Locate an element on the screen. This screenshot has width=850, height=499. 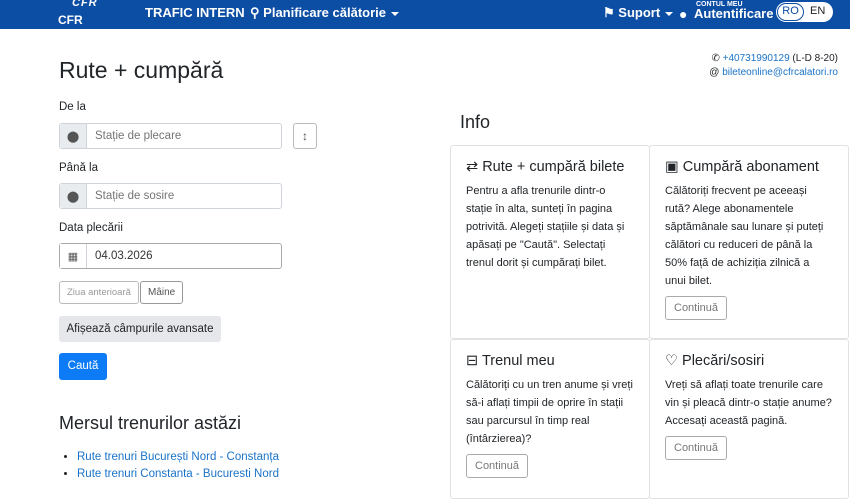
phone-link: +40731990129 is located at coordinates (756, 58).